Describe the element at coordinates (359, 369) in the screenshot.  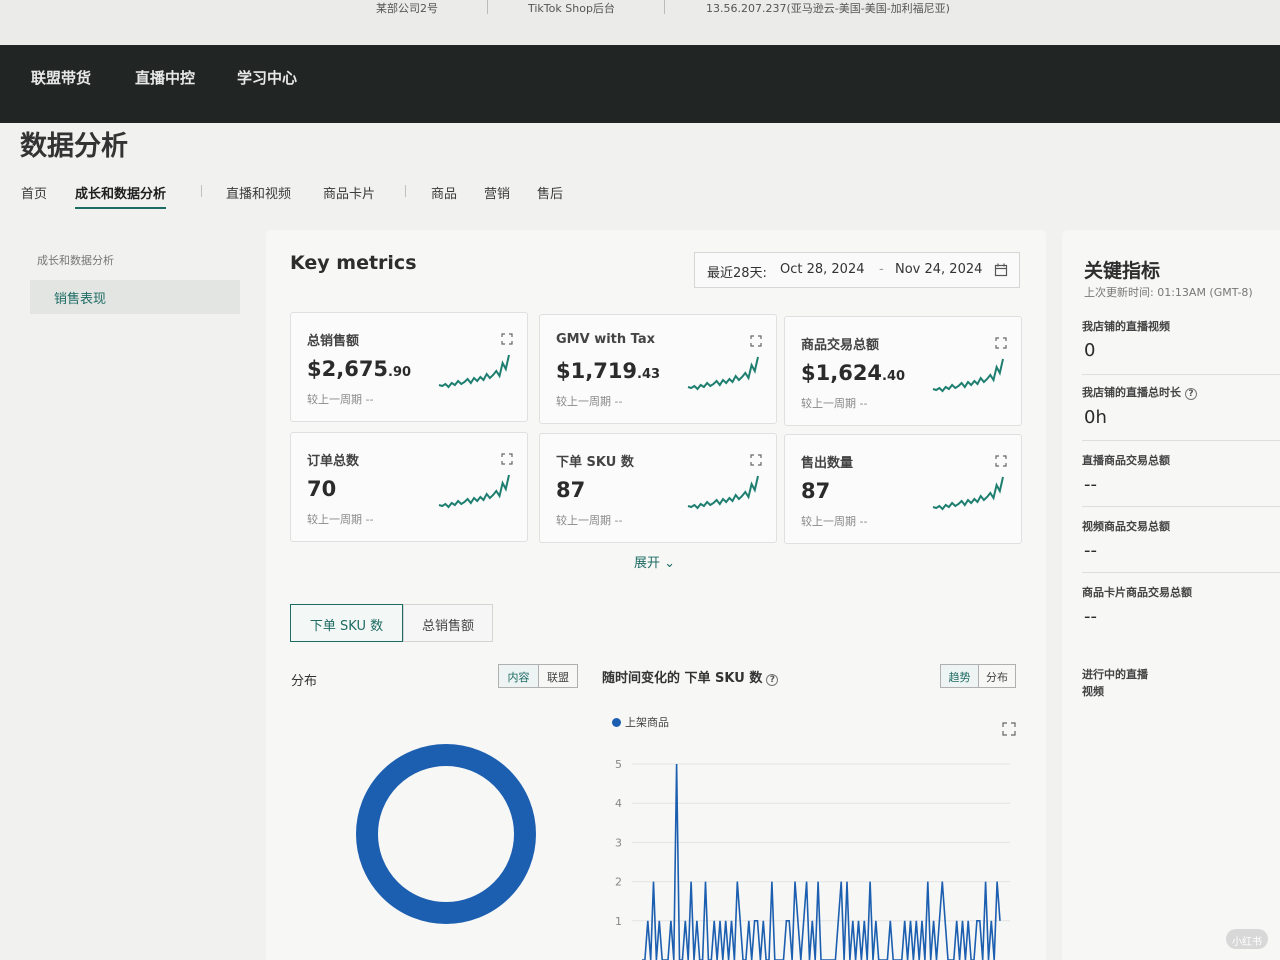
I see `metric-value: $2,675.90` at that location.